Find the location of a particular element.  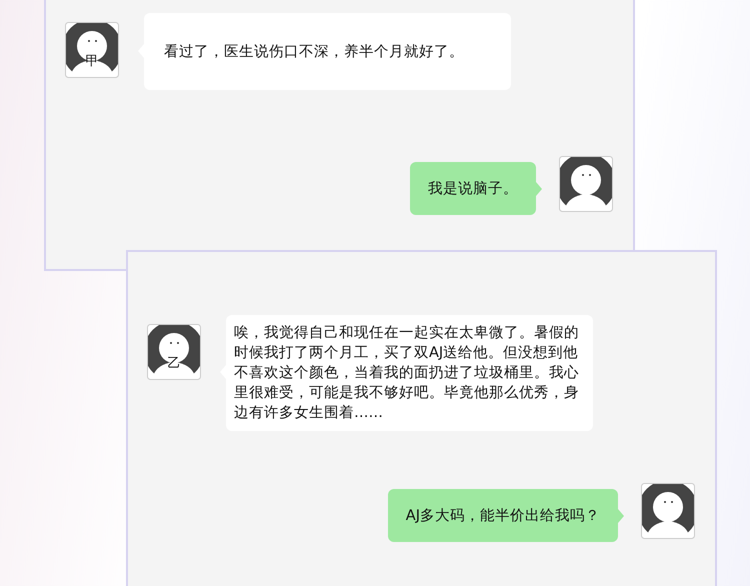

message-text: 我是说脑子。 is located at coordinates (473, 189).